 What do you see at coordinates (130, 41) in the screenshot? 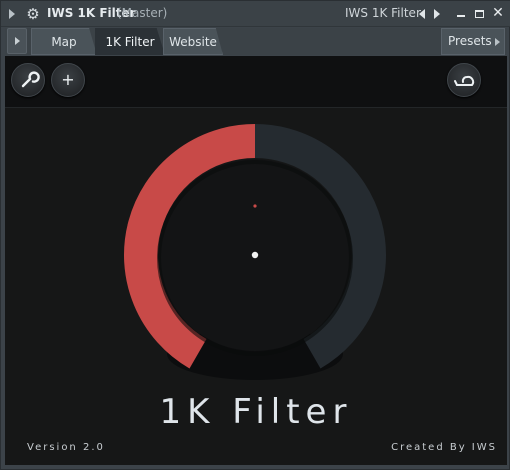
I see `tab-1k-filter: 1K Filter` at bounding box center [130, 41].